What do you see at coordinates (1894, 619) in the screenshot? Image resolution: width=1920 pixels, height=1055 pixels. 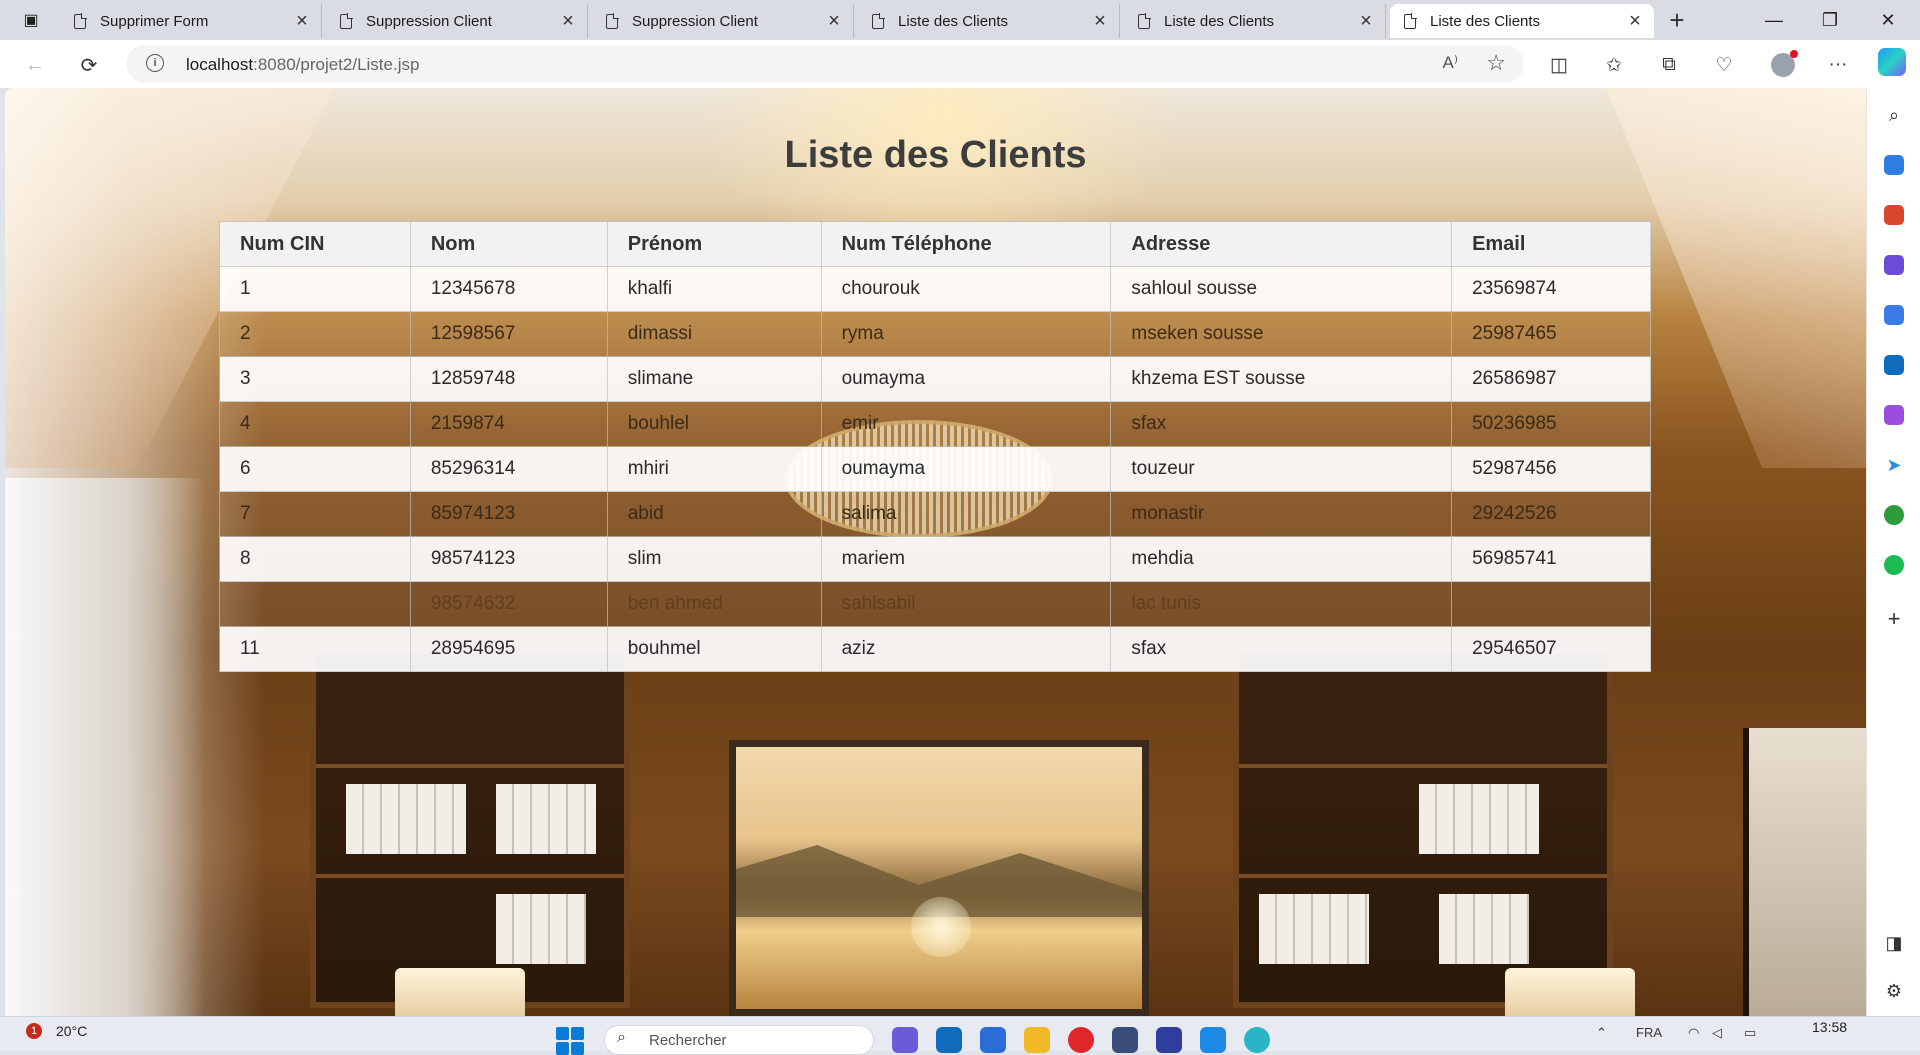 I see `add-sidebar-app-icon: +` at bounding box center [1894, 619].